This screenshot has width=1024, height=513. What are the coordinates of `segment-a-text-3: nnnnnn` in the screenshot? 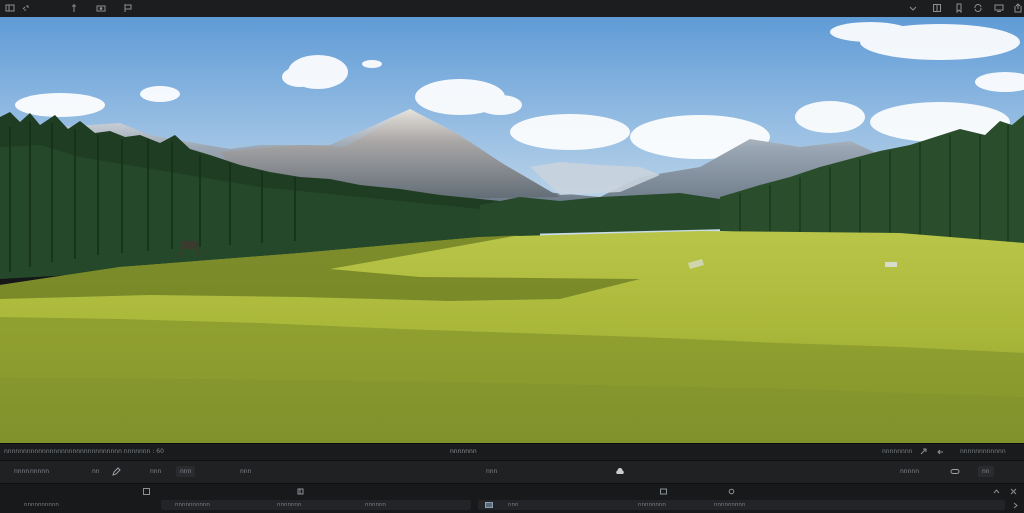 It's located at (375, 505).